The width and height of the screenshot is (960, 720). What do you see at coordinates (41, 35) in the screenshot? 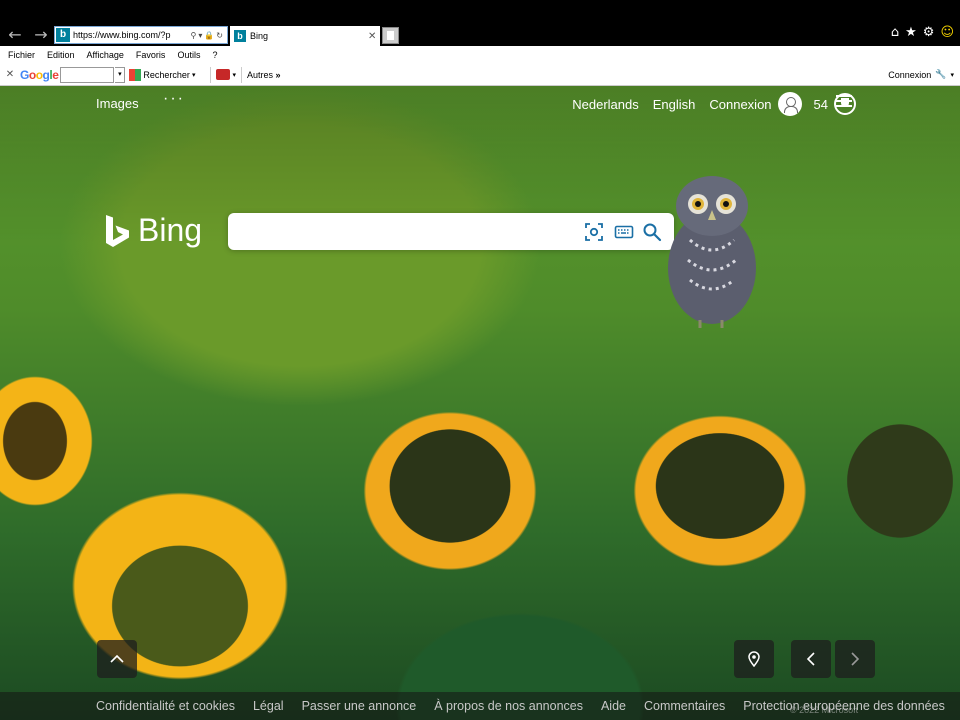
I see `forward-arrow-icon: →` at bounding box center [41, 35].